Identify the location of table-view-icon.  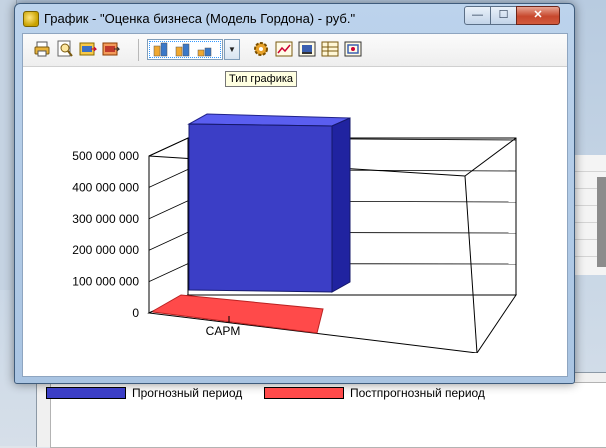
(330, 49).